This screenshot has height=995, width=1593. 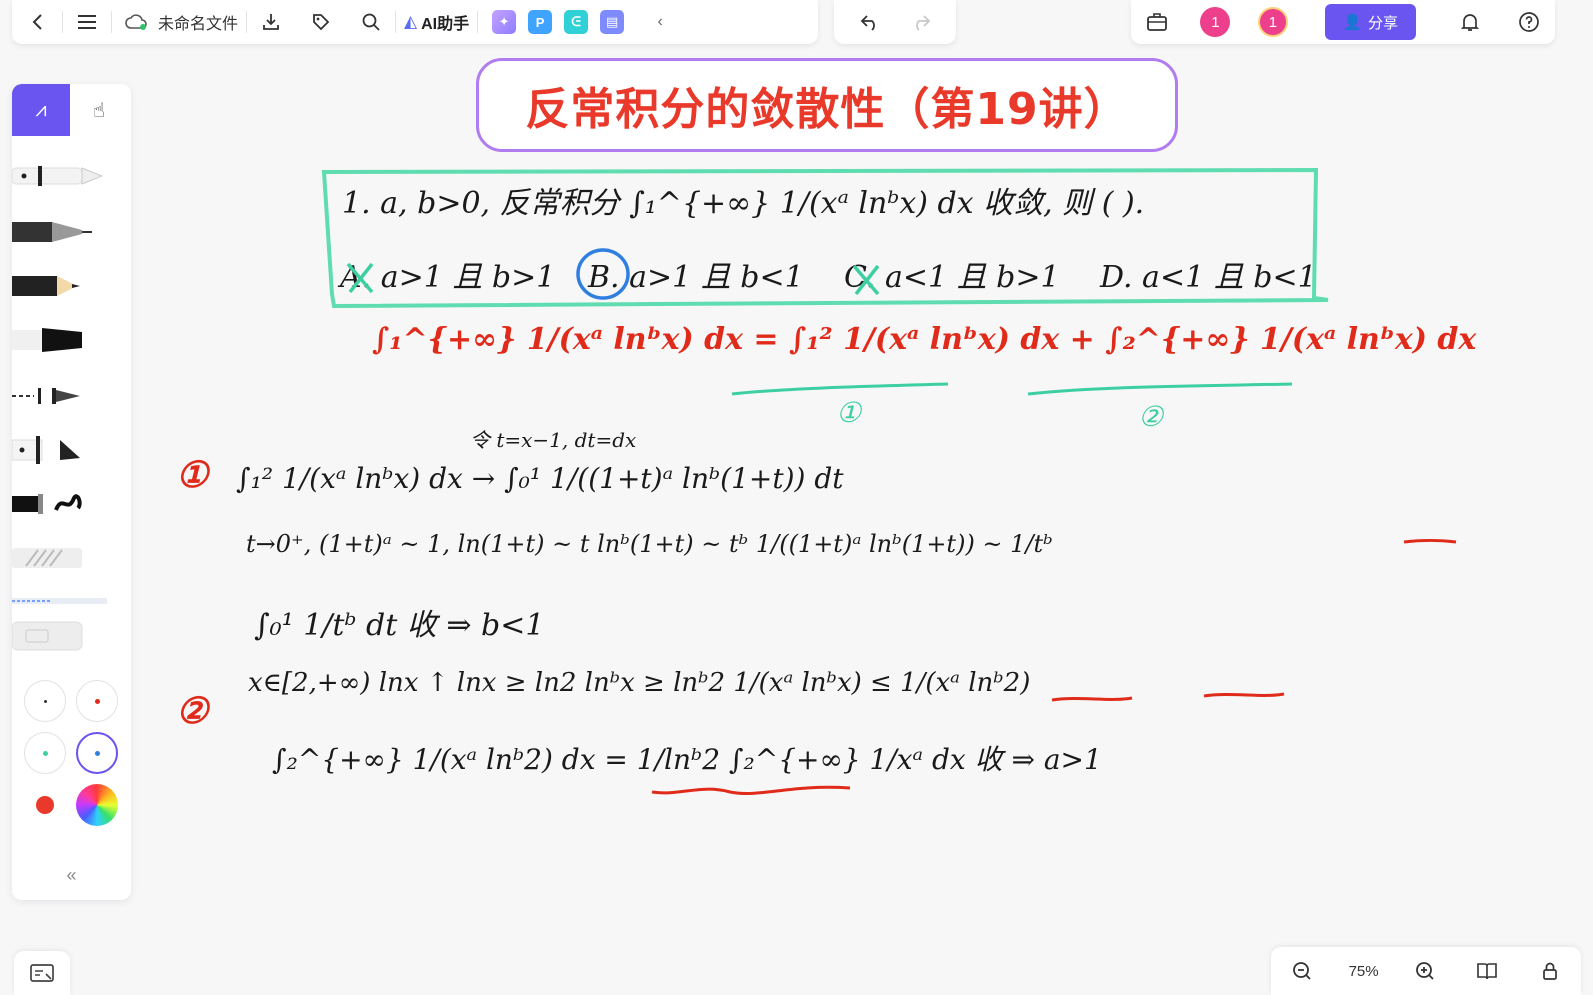 I want to click on part1-marker: ①, so click(x=849, y=412).